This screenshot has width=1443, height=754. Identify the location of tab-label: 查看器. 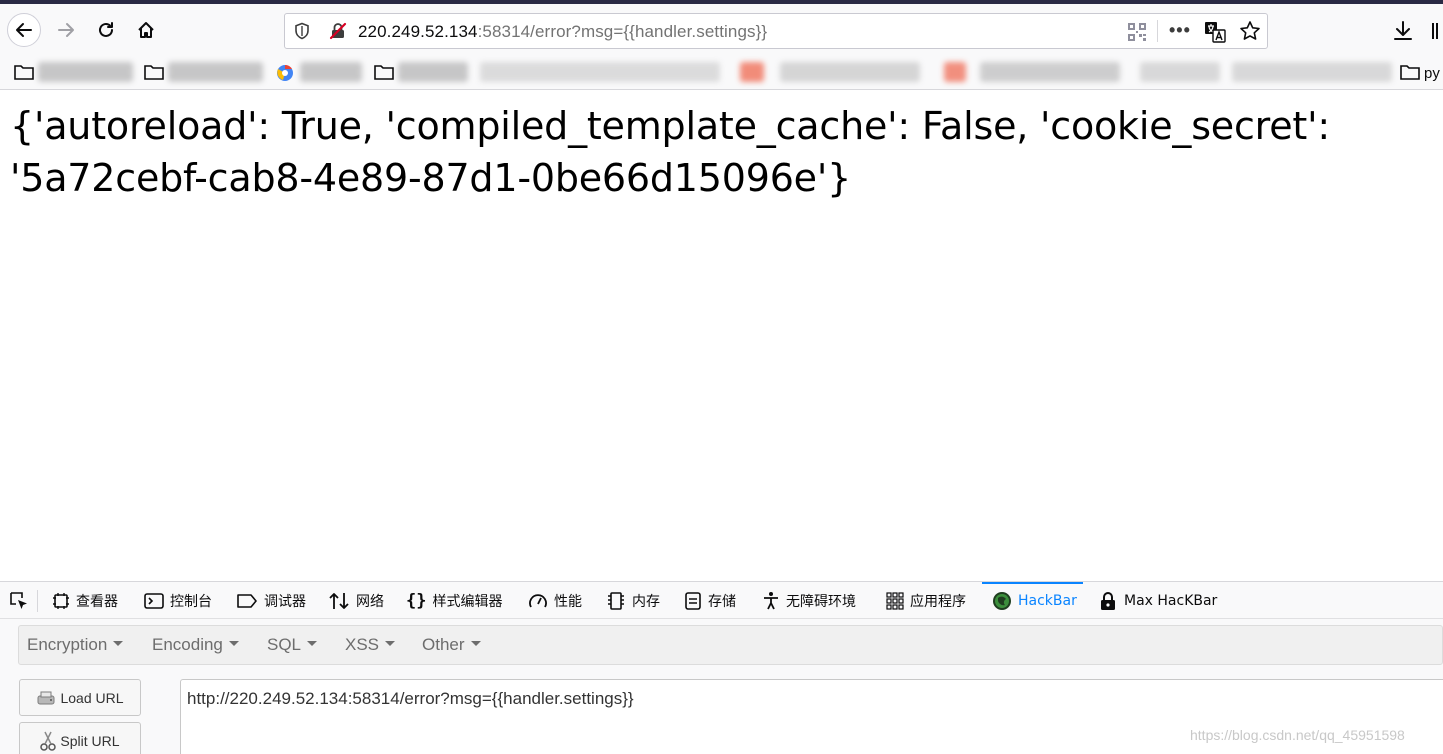
(97, 601).